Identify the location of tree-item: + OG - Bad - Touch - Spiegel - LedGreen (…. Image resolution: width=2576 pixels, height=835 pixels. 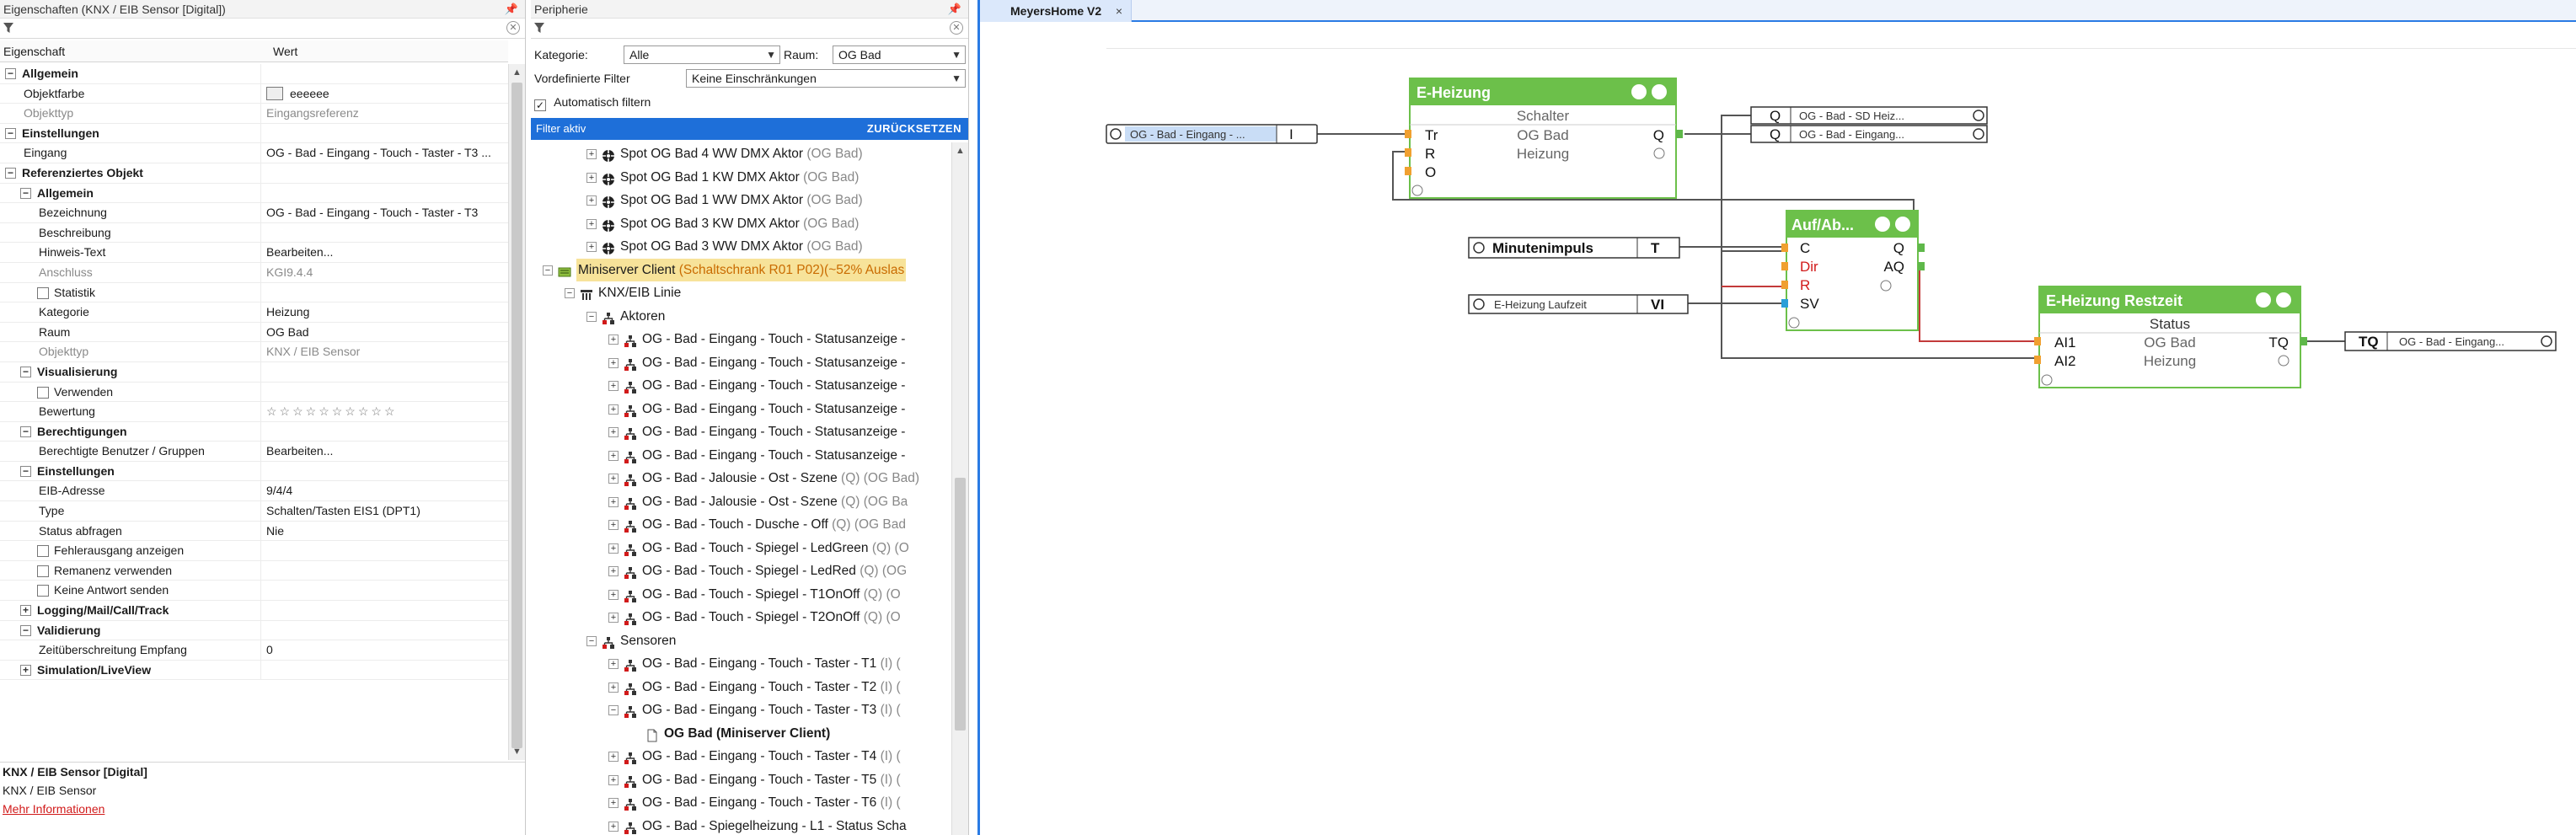
(741, 548).